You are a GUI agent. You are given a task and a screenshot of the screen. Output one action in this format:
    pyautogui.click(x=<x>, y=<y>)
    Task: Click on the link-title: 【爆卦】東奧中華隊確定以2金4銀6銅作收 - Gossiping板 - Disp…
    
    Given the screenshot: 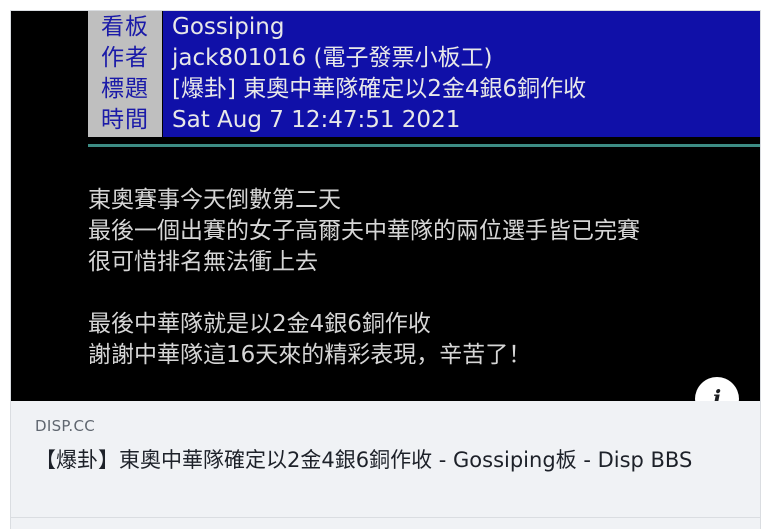 What is the action you would take?
    pyautogui.click(x=385, y=460)
    